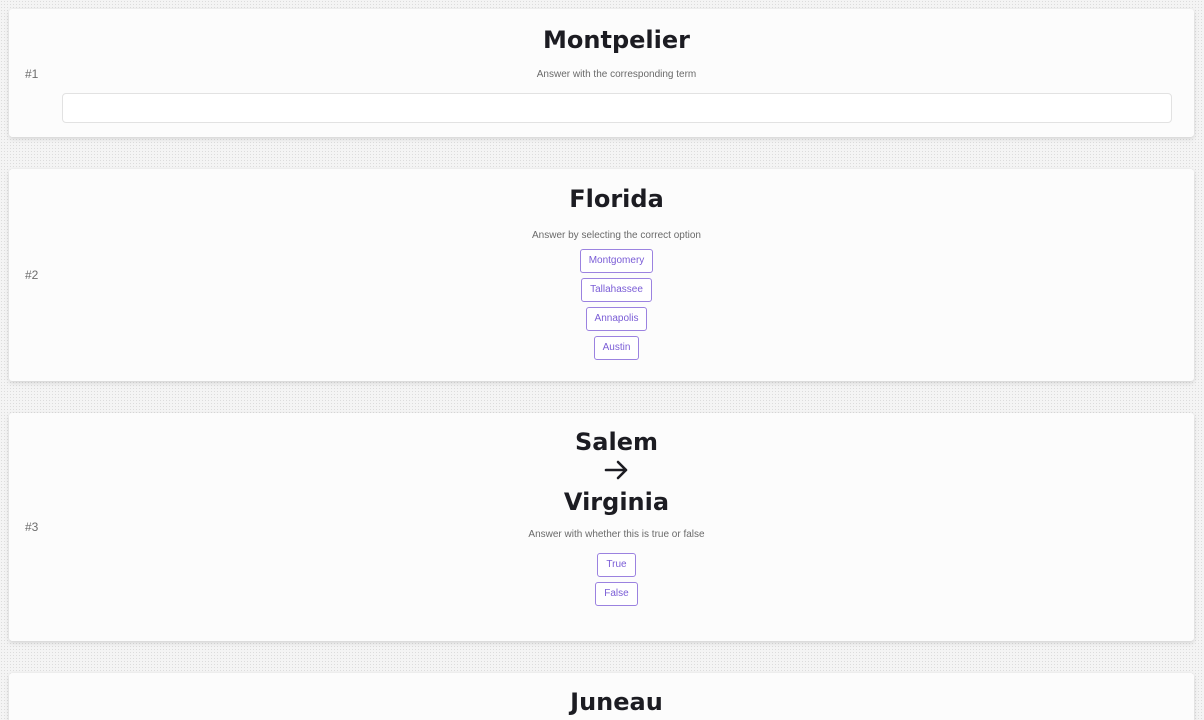 This screenshot has height=720, width=1204. I want to click on question-instruction: Answer by selecting the correct option, so click(616, 235).